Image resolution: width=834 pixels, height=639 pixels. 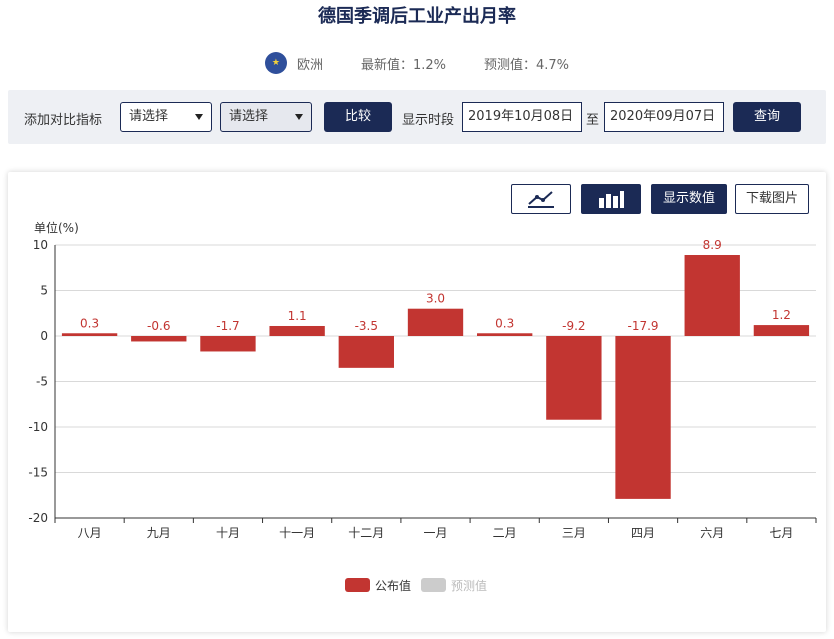 I want to click on y-axis-label: 单位(%), so click(x=56, y=227).